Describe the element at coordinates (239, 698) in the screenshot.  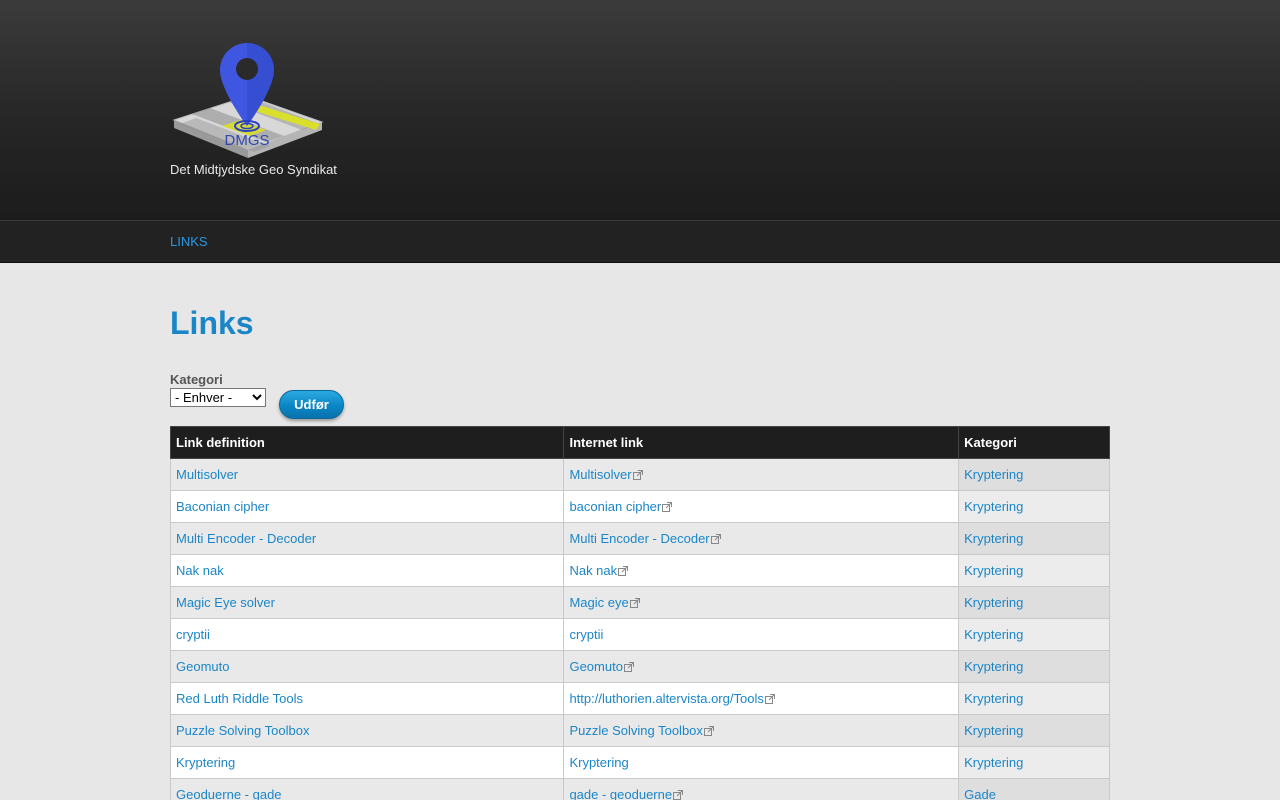
I see `link-definition: Red Luth Riddle Tools` at that location.